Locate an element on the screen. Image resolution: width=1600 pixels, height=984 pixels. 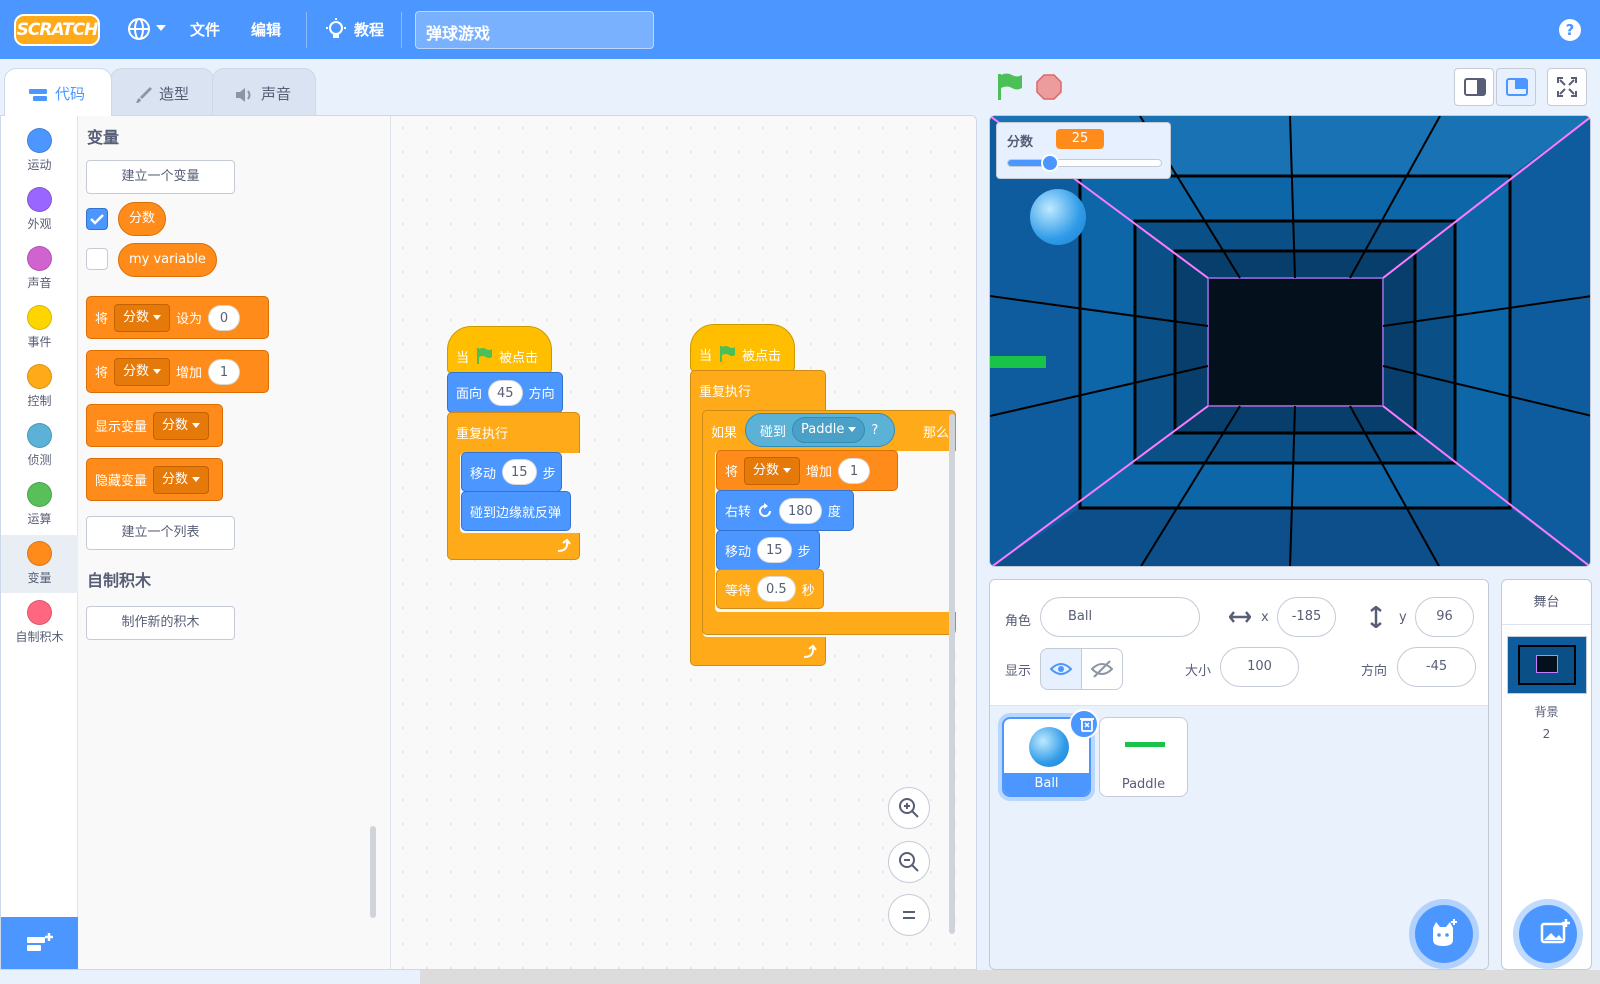
value-input: 0 is located at coordinates (224, 317).